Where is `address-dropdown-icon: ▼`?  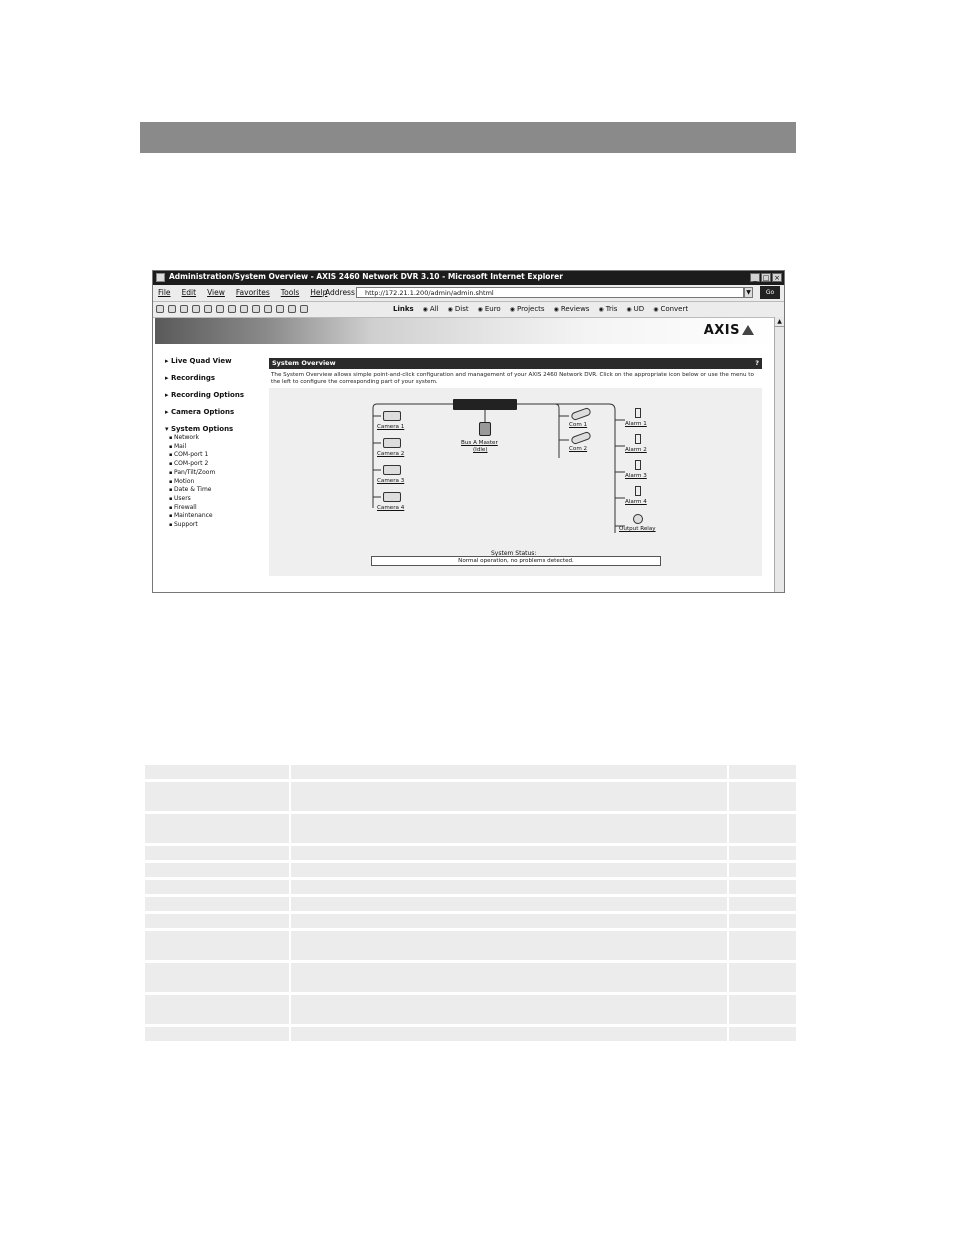 address-dropdown-icon: ▼ is located at coordinates (748, 292).